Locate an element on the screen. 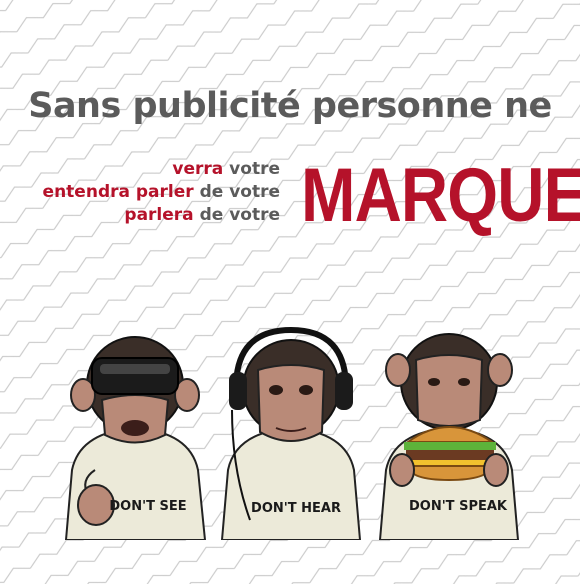 Image resolution: width=580 pixels, height=584 pixels. monkey-dont-hear: DON'T HEAR is located at coordinates (291, 433).